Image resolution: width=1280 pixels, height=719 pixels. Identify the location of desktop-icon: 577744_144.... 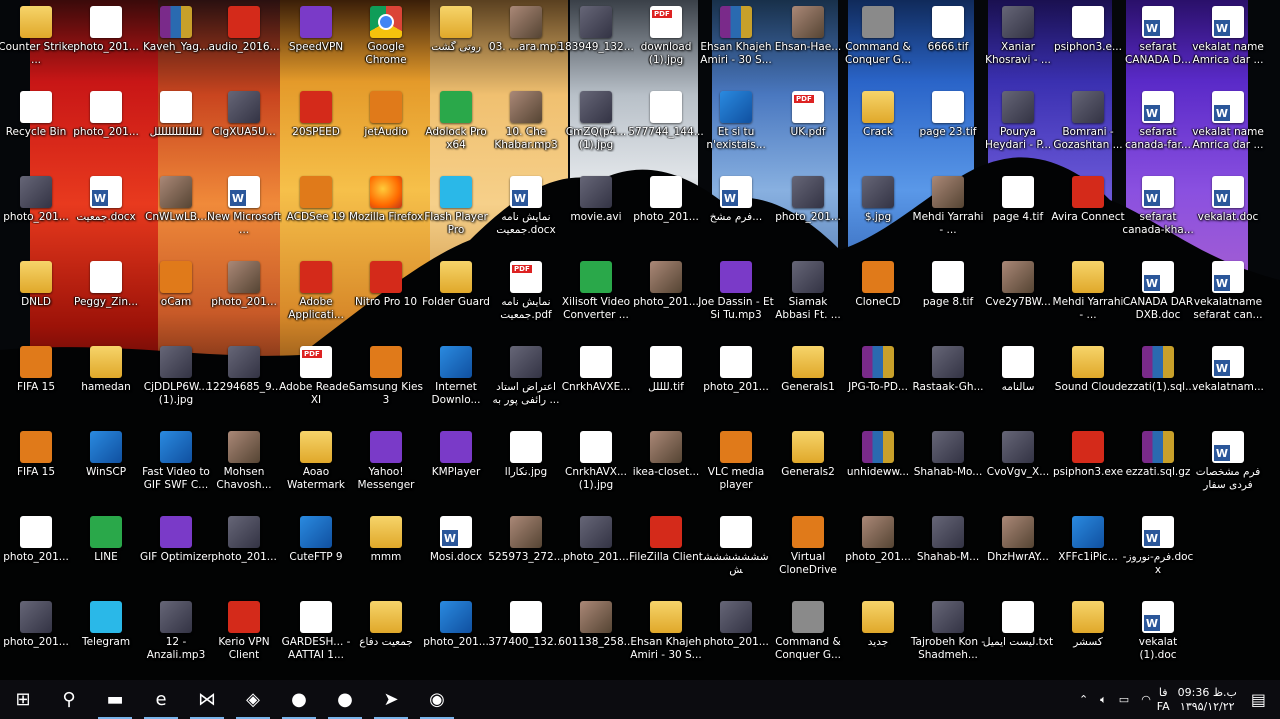
(666, 133).